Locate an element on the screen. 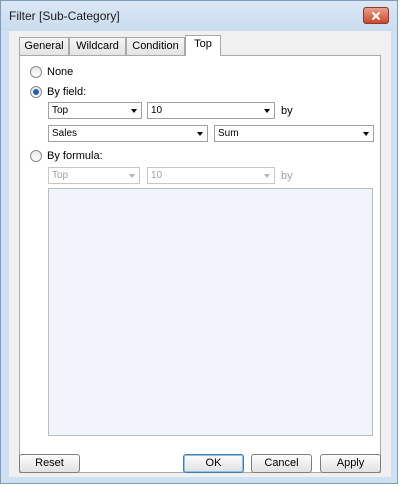  formula-direction-select: Top is located at coordinates (94, 175).